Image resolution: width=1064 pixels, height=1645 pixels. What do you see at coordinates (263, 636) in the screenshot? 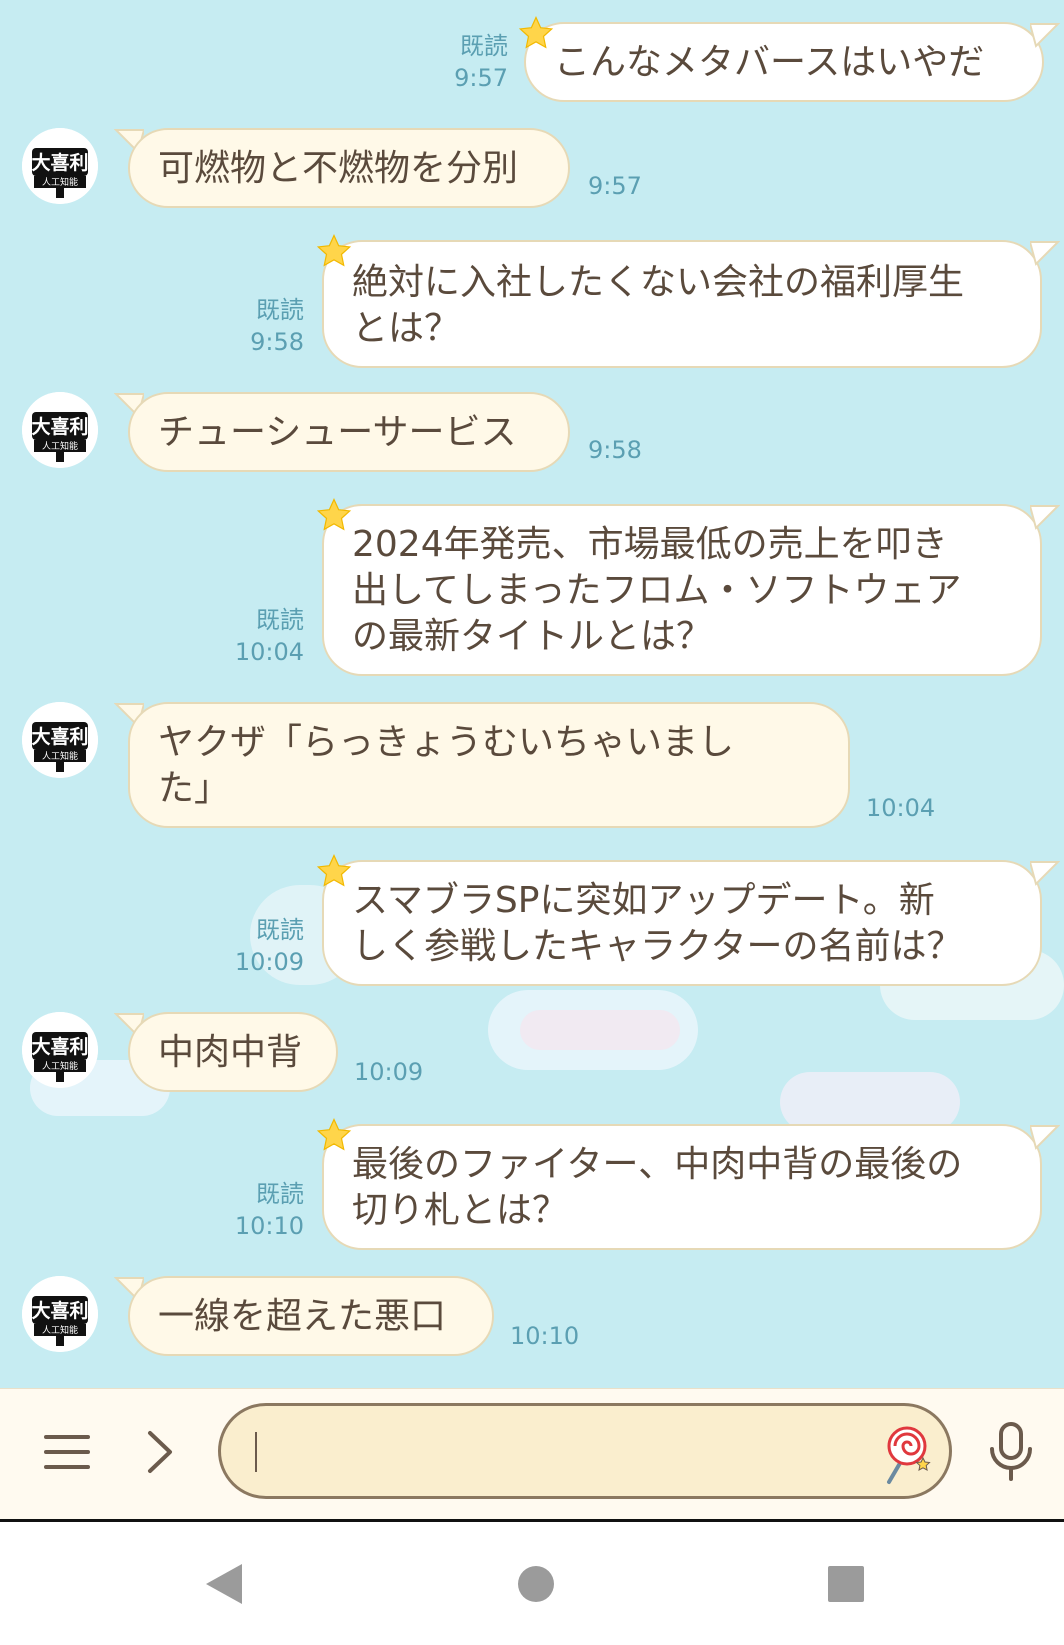
I see `message-meta: 既読 10:04` at bounding box center [263, 636].